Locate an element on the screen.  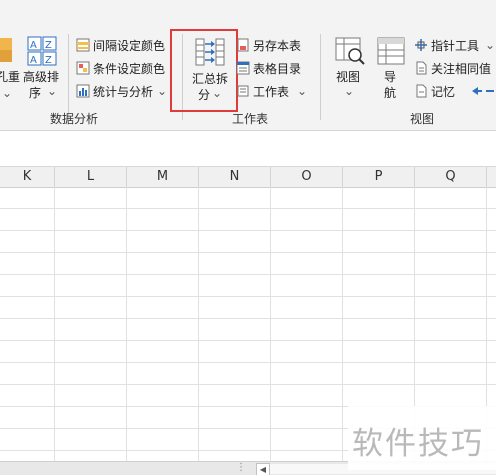
watermark: 软件技巧 is located at coordinates (422, 438).